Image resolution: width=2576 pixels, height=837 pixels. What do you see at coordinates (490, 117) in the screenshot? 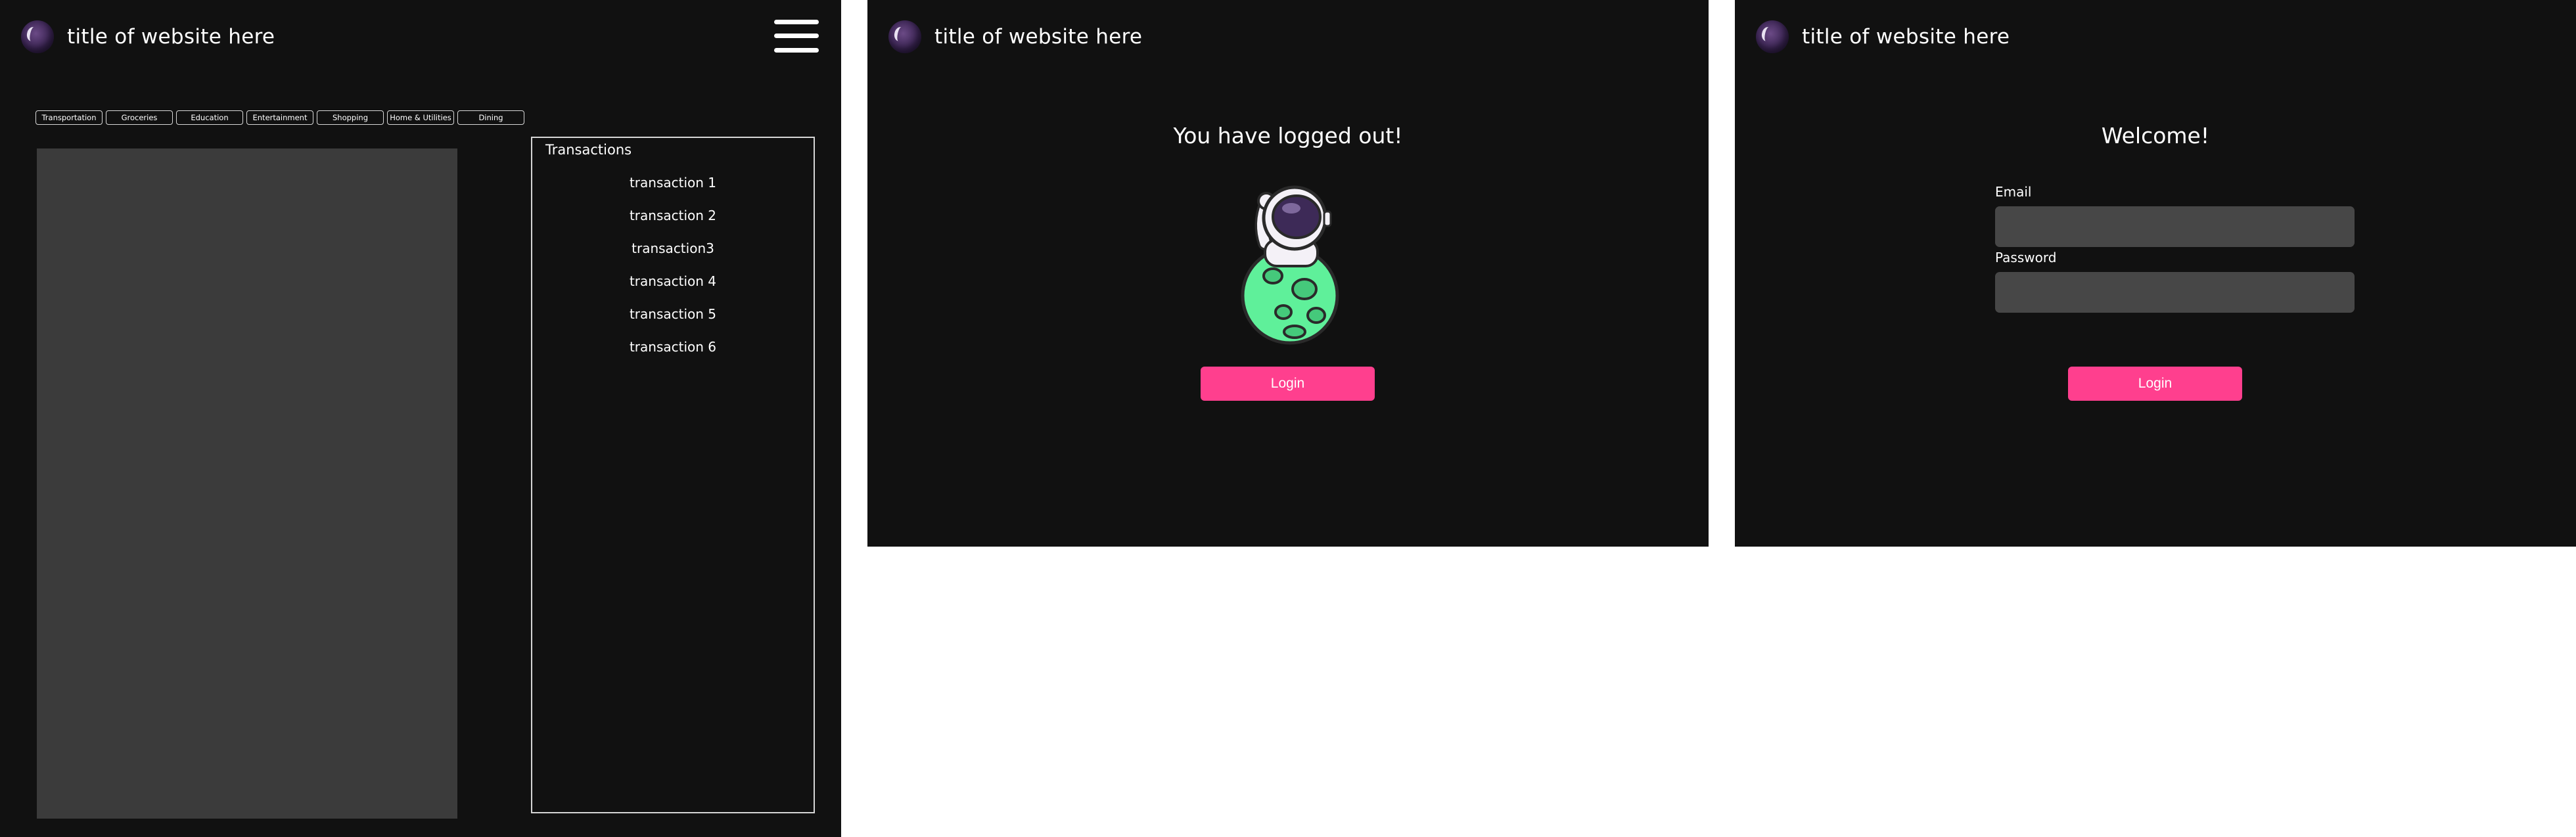
I see `category-tab-dining: Dining` at bounding box center [490, 117].